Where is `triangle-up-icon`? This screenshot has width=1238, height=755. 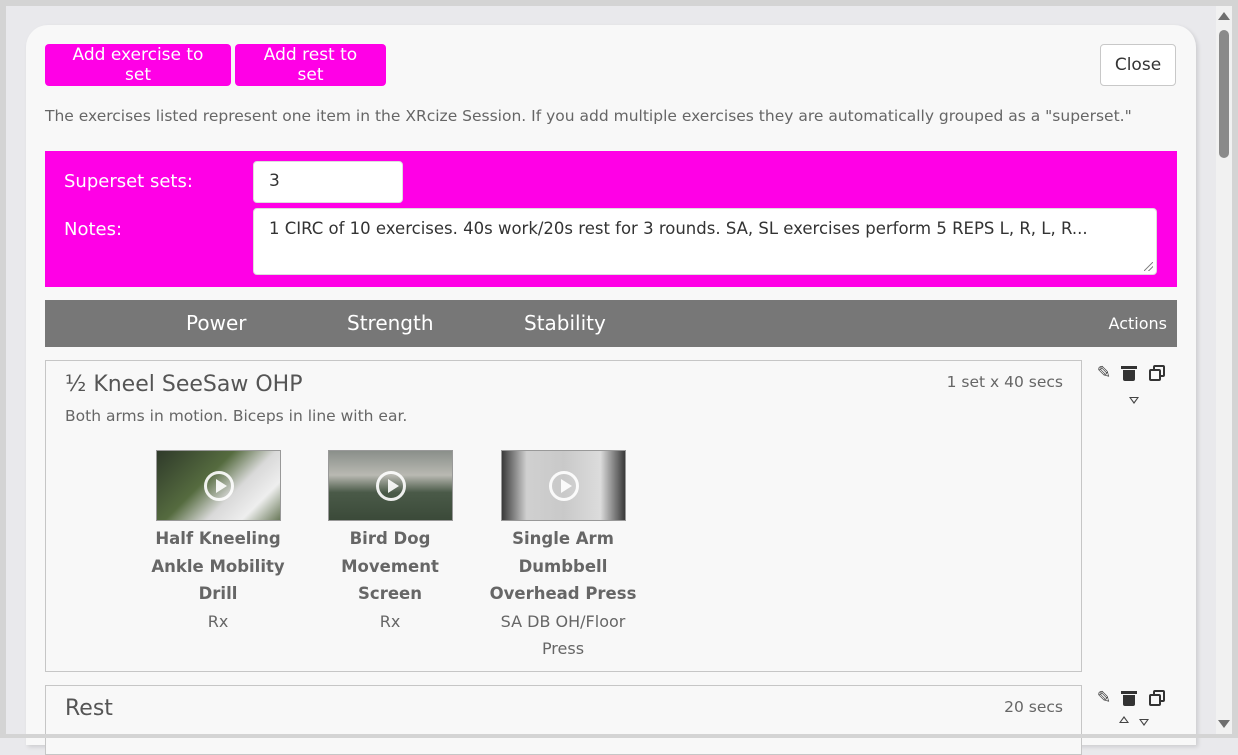
triangle-up-icon is located at coordinates (1124, 719).